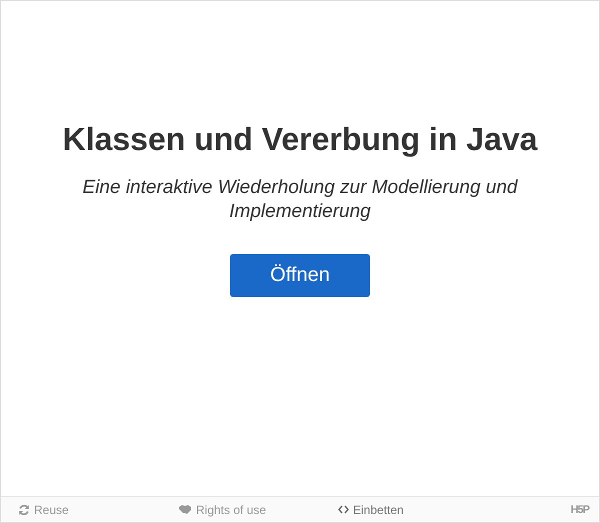 Image resolution: width=600 pixels, height=523 pixels. I want to click on title: Klassen und Vererbung in Java, so click(300, 139).